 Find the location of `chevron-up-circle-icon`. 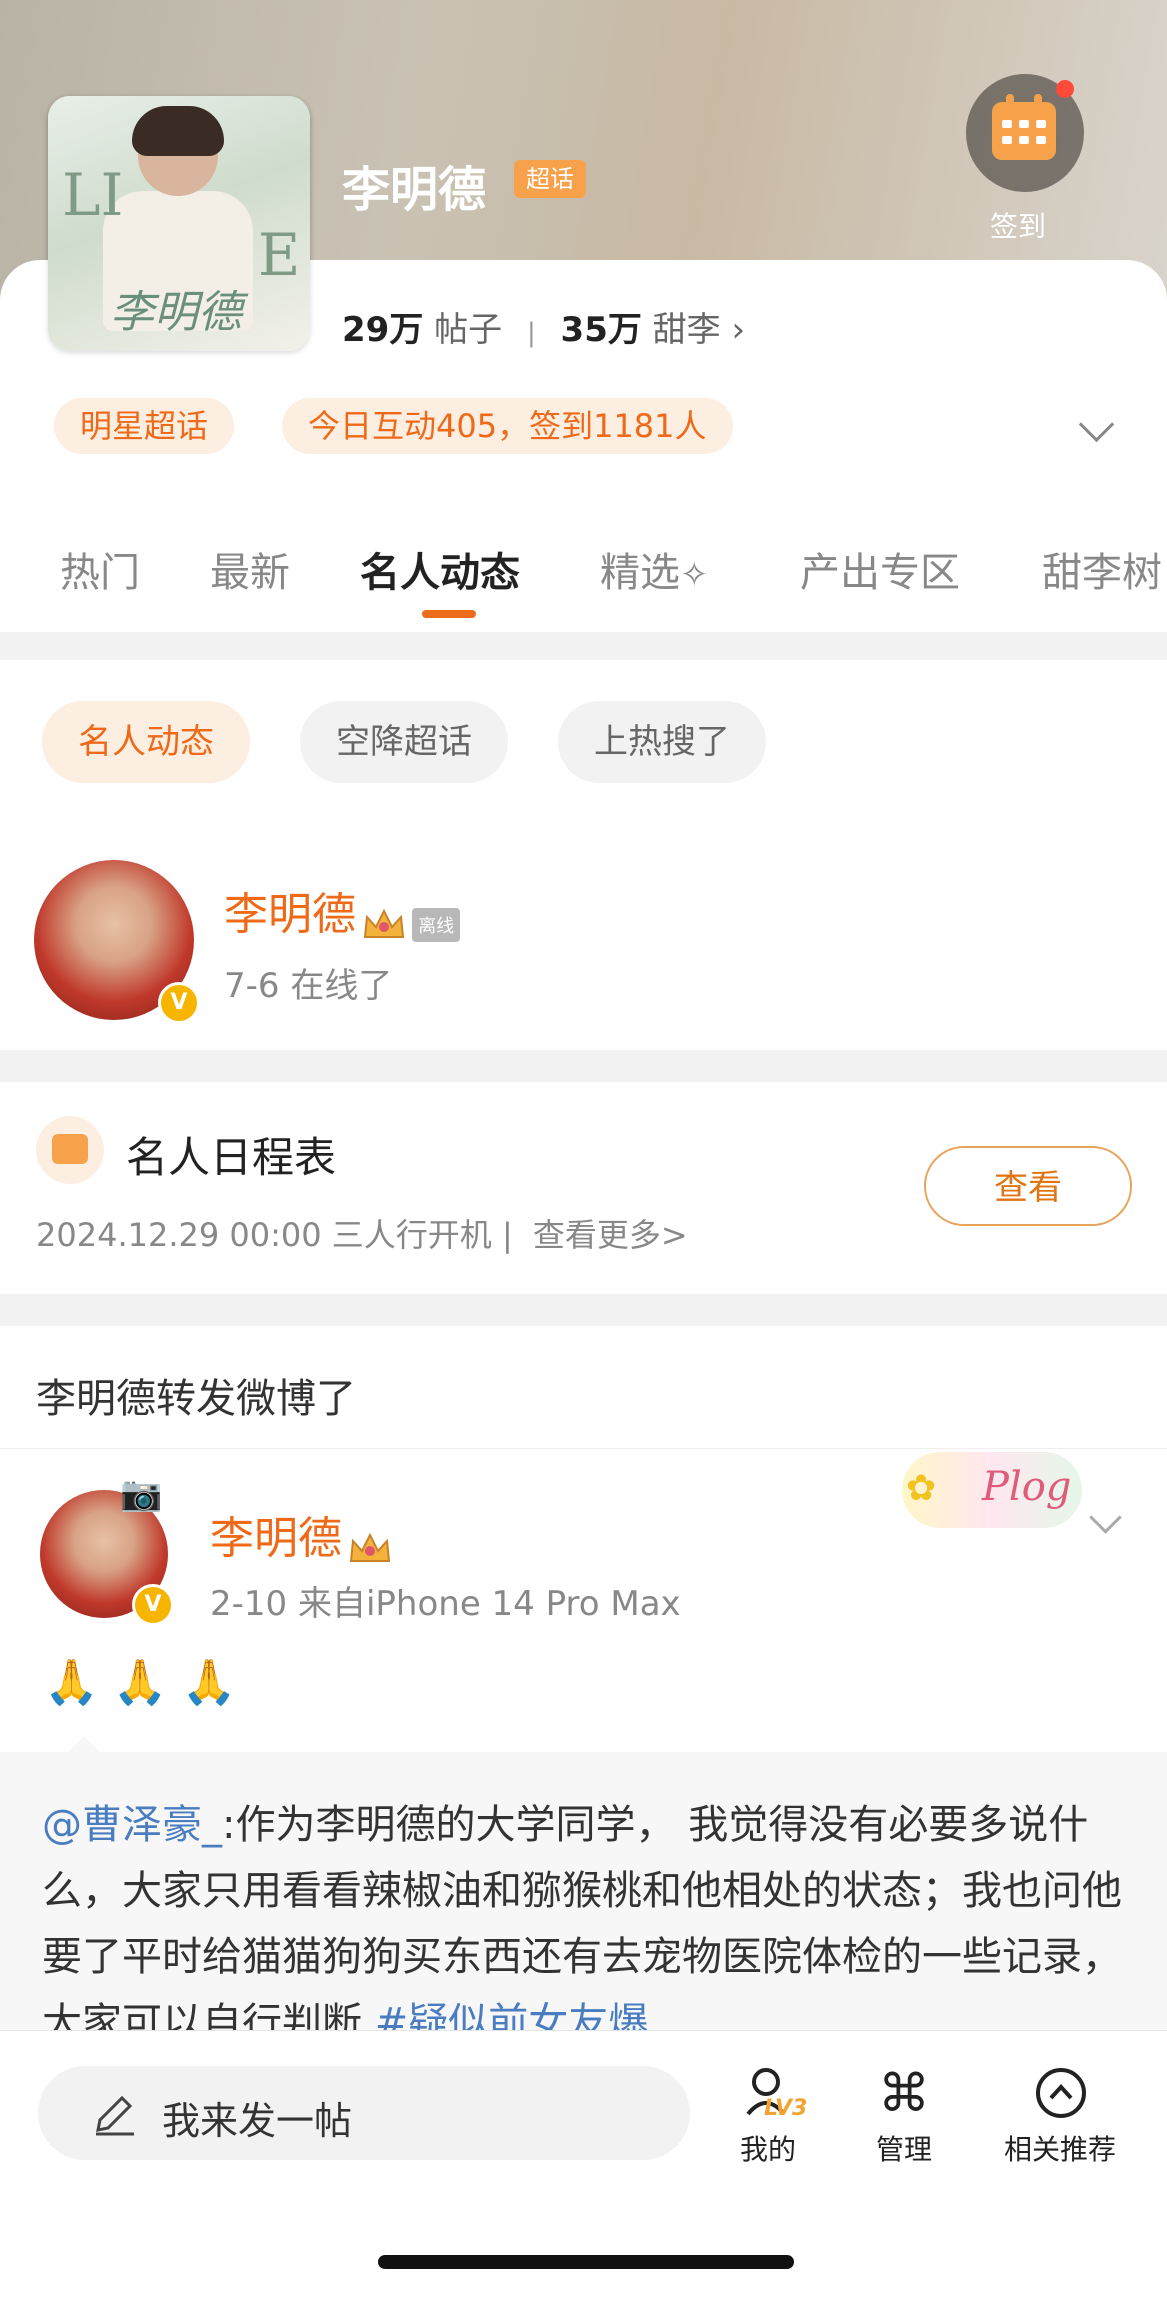

chevron-up-circle-icon is located at coordinates (1061, 2093).